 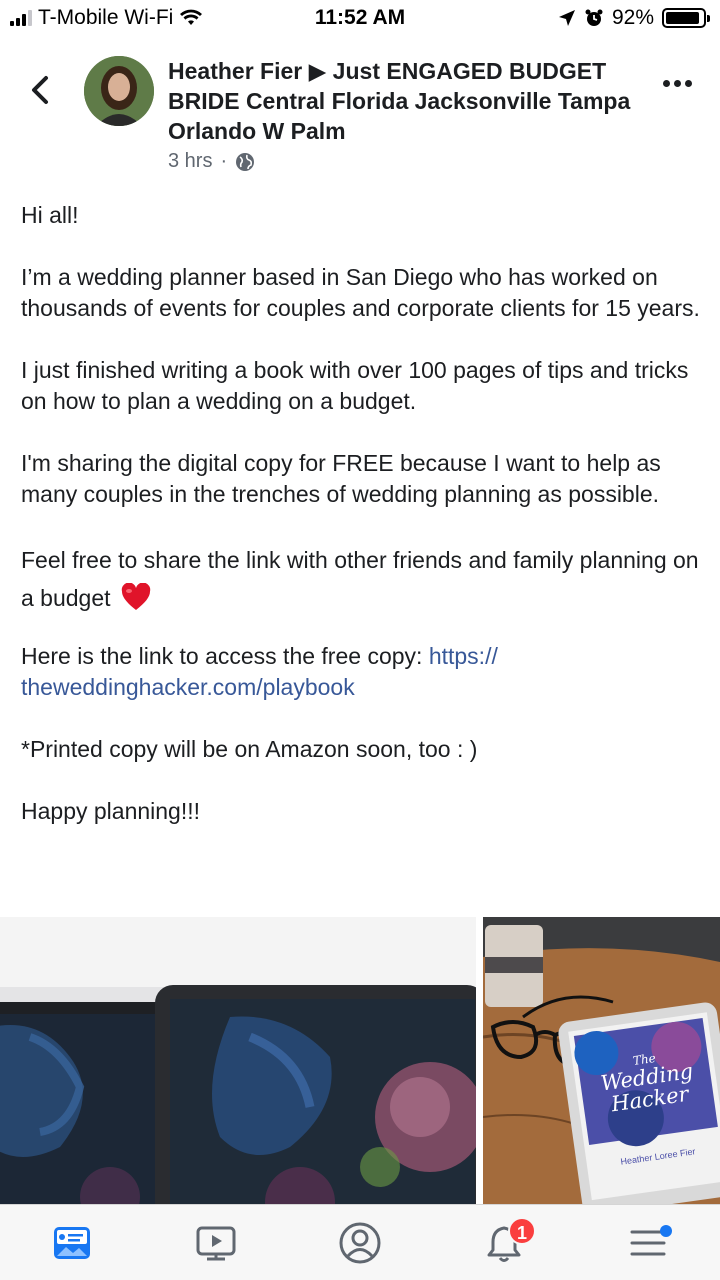 I want to click on more-options-icon, so click(x=677, y=83).